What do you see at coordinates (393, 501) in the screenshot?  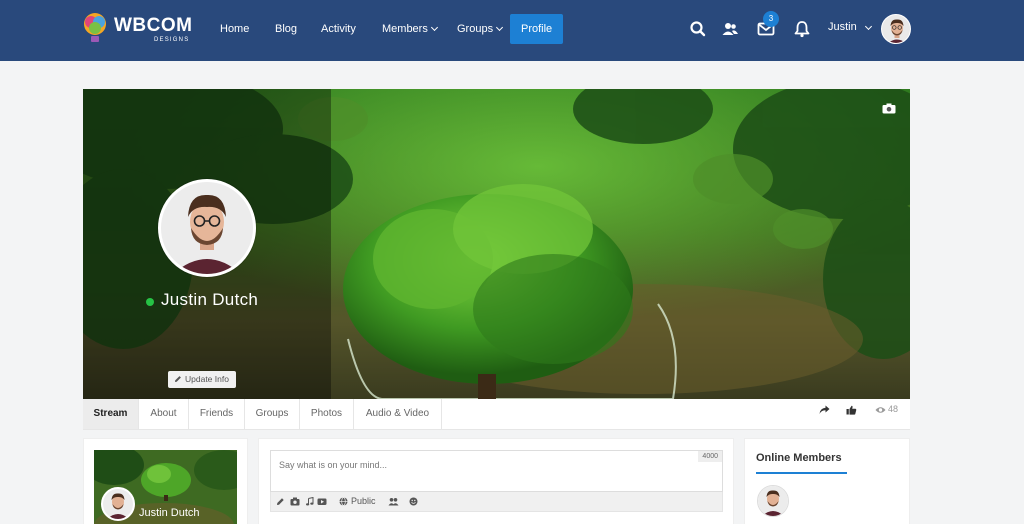 I see `group-icon` at bounding box center [393, 501].